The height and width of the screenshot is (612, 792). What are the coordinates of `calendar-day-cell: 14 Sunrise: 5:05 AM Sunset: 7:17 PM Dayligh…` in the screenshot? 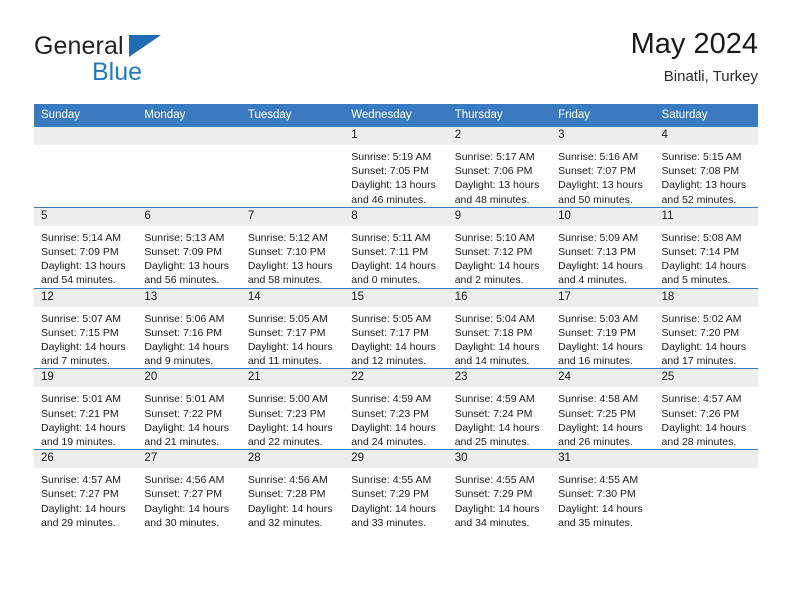 It's located at (292, 328).